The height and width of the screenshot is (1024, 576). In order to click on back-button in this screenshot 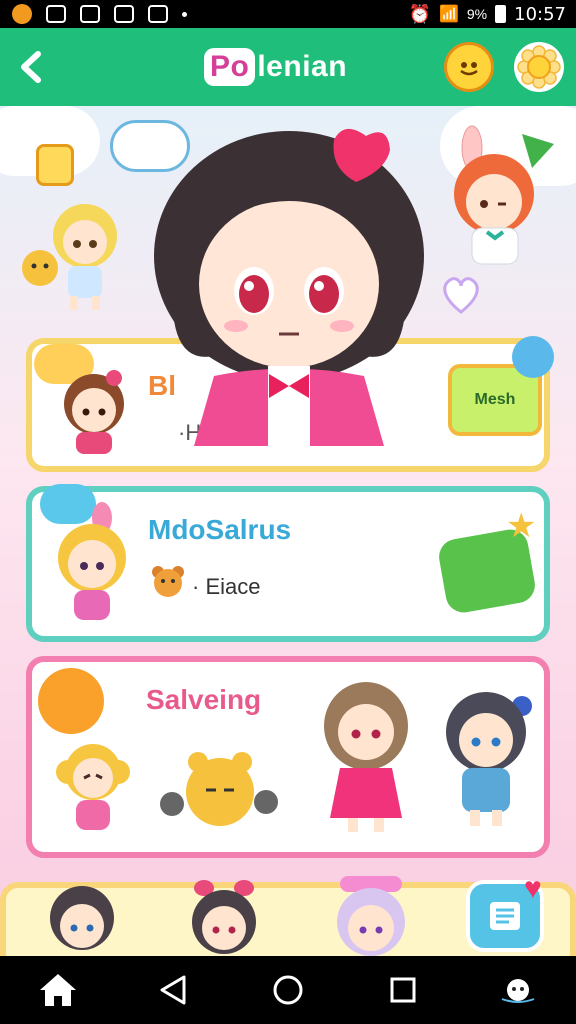, I will do `click(30, 67)`.